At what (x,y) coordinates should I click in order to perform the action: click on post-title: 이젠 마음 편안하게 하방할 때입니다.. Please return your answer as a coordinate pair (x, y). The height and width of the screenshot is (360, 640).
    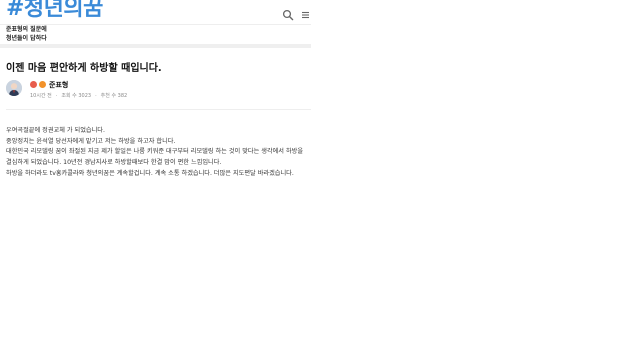
    Looking at the image, I should click on (84, 68).